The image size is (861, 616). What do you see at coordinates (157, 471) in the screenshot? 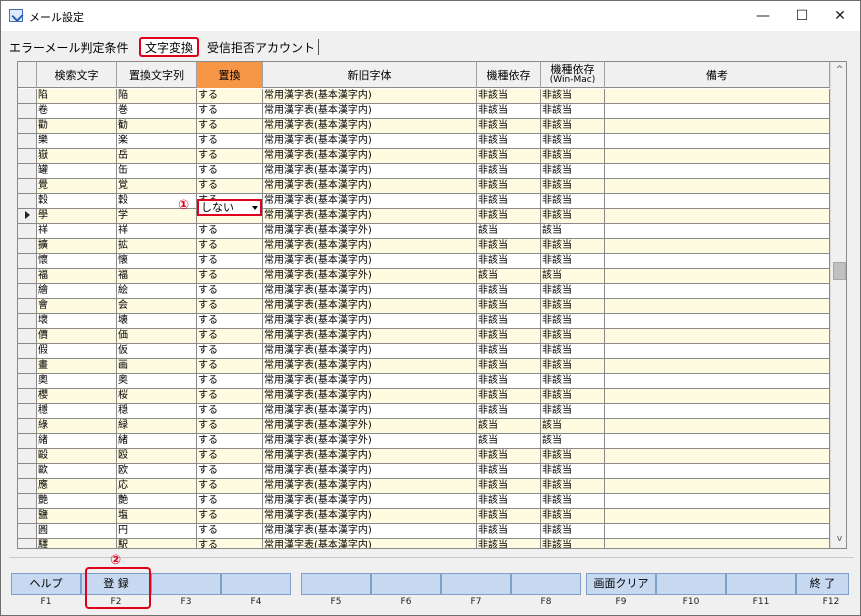
I see `replace-string-cell: 欧` at bounding box center [157, 471].